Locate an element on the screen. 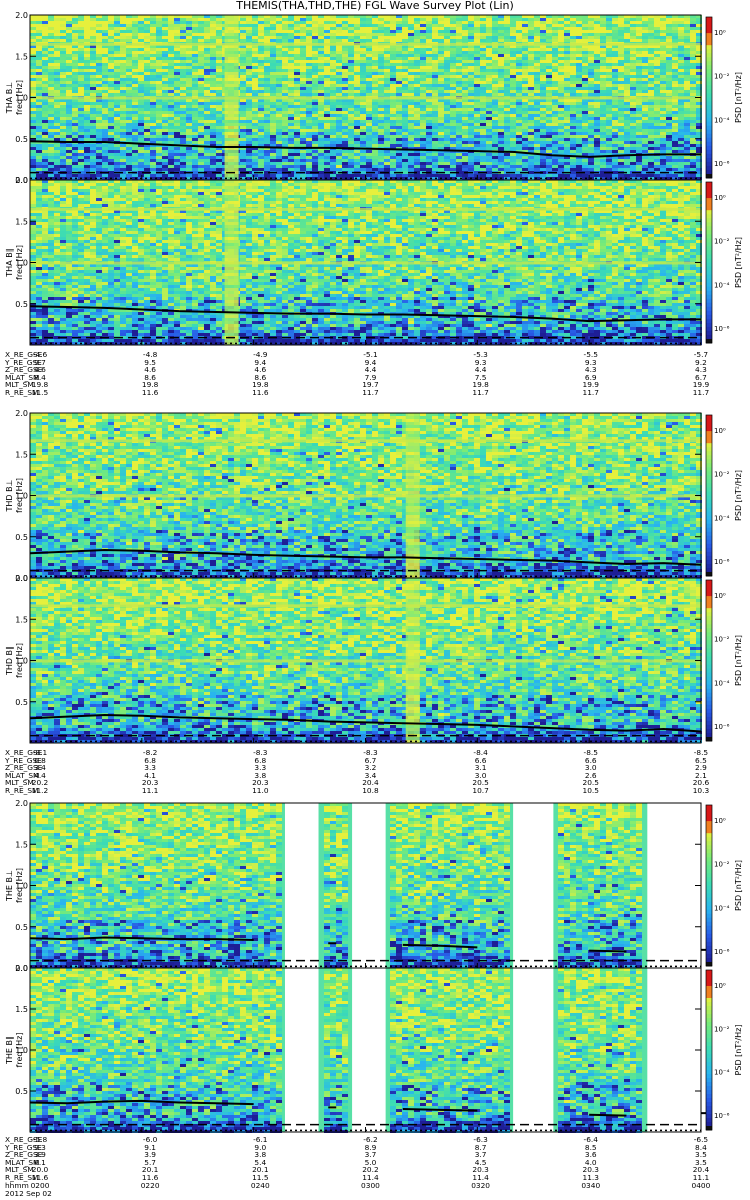 Image resolution: width=750 pixels, height=1200 pixels. ephemeris-value: 10.5 is located at coordinates (591, 791).